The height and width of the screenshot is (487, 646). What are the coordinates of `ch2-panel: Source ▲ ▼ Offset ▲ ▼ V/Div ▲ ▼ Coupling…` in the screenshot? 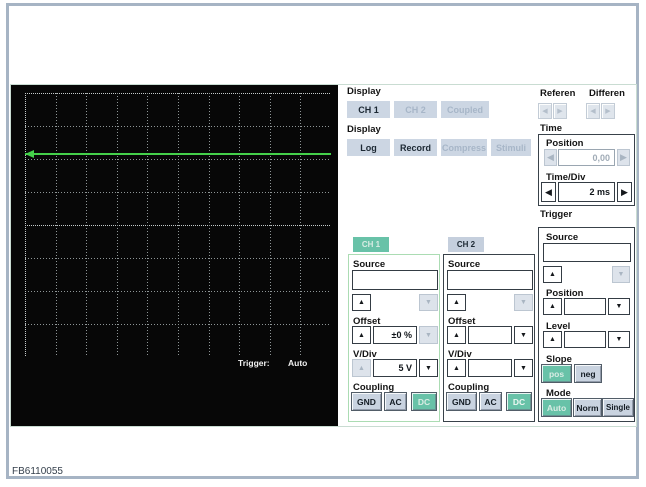 It's located at (489, 338).